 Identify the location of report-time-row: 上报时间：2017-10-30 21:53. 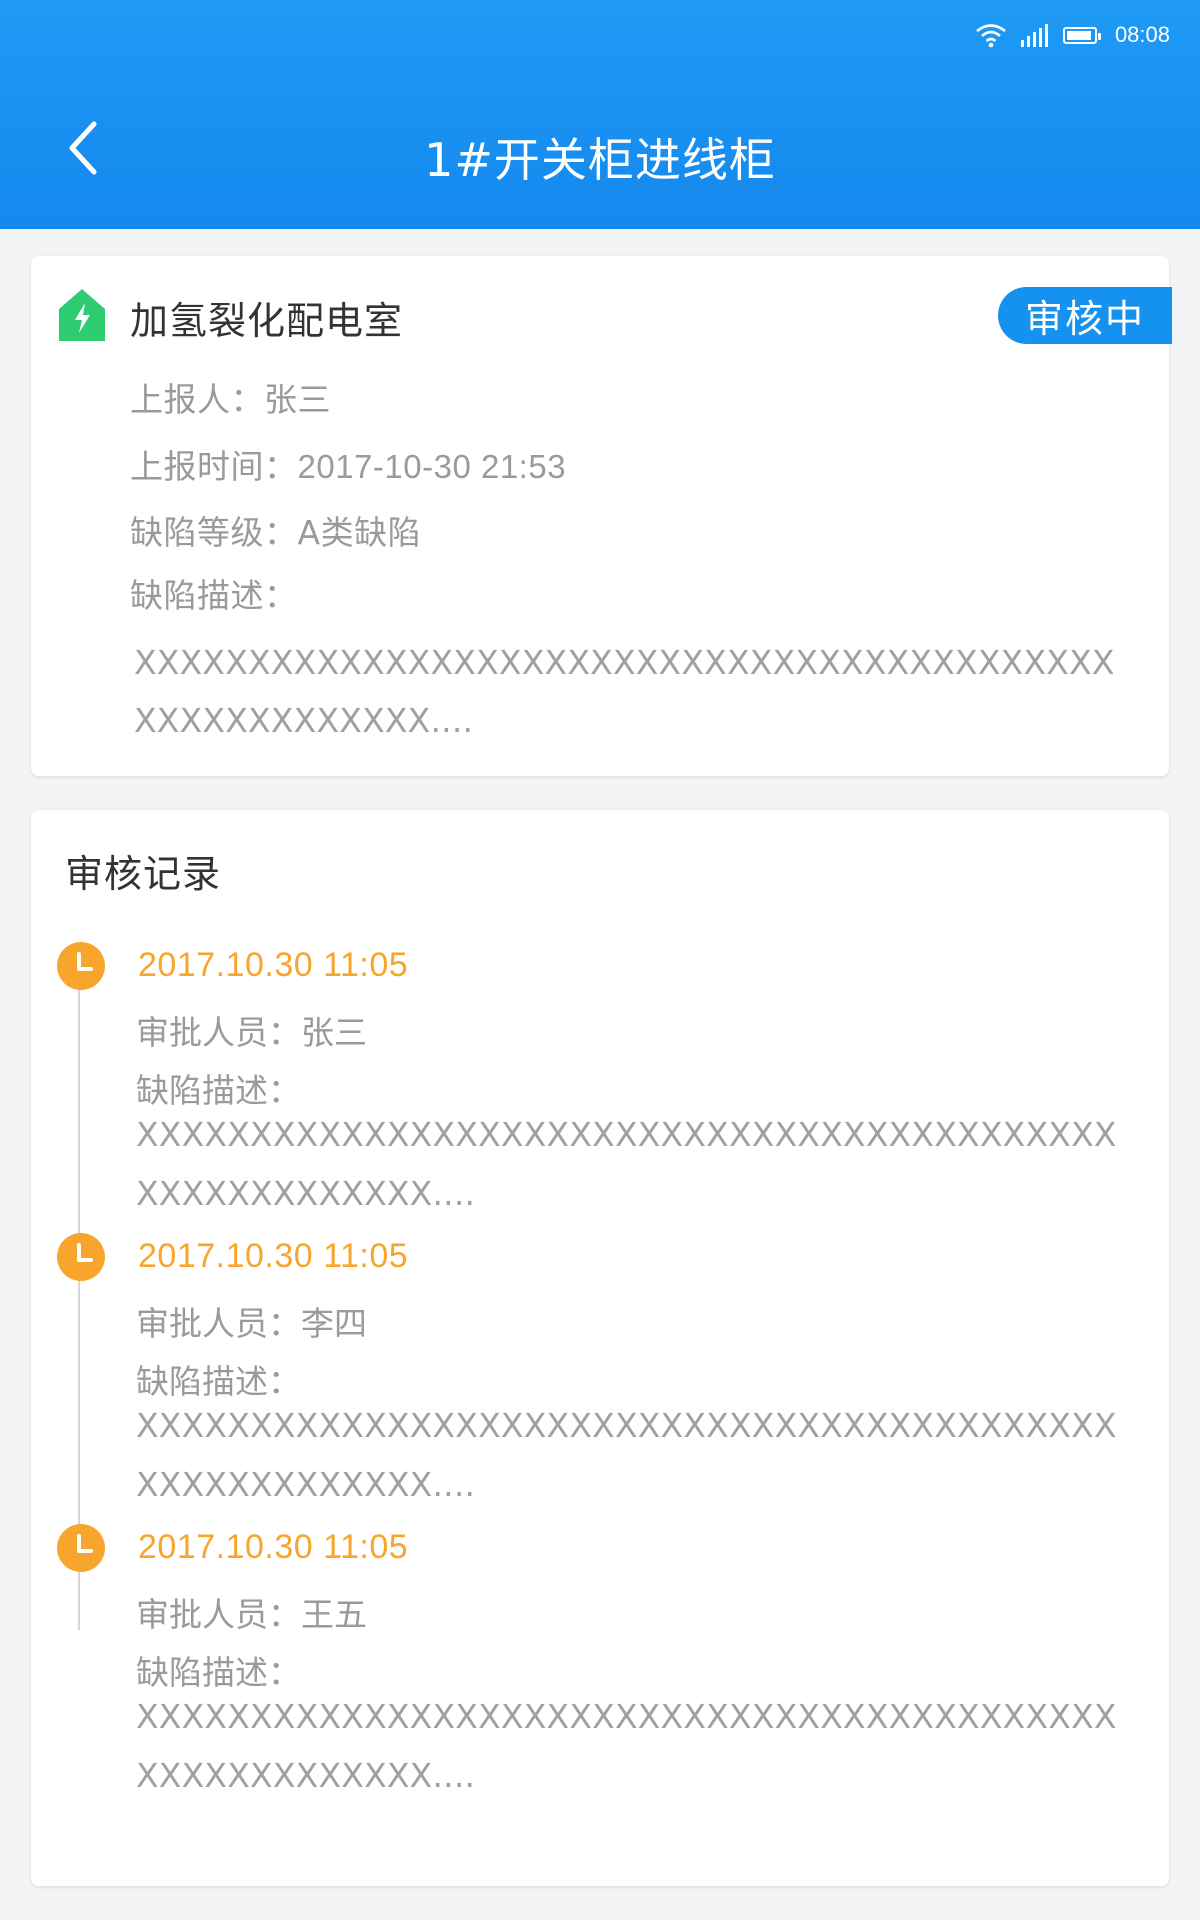
(348, 464).